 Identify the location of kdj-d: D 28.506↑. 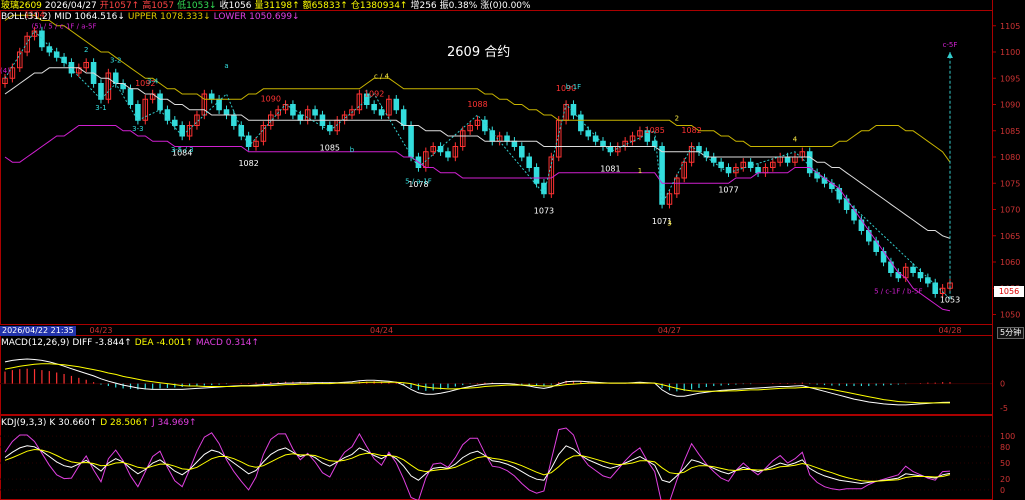
(125, 423).